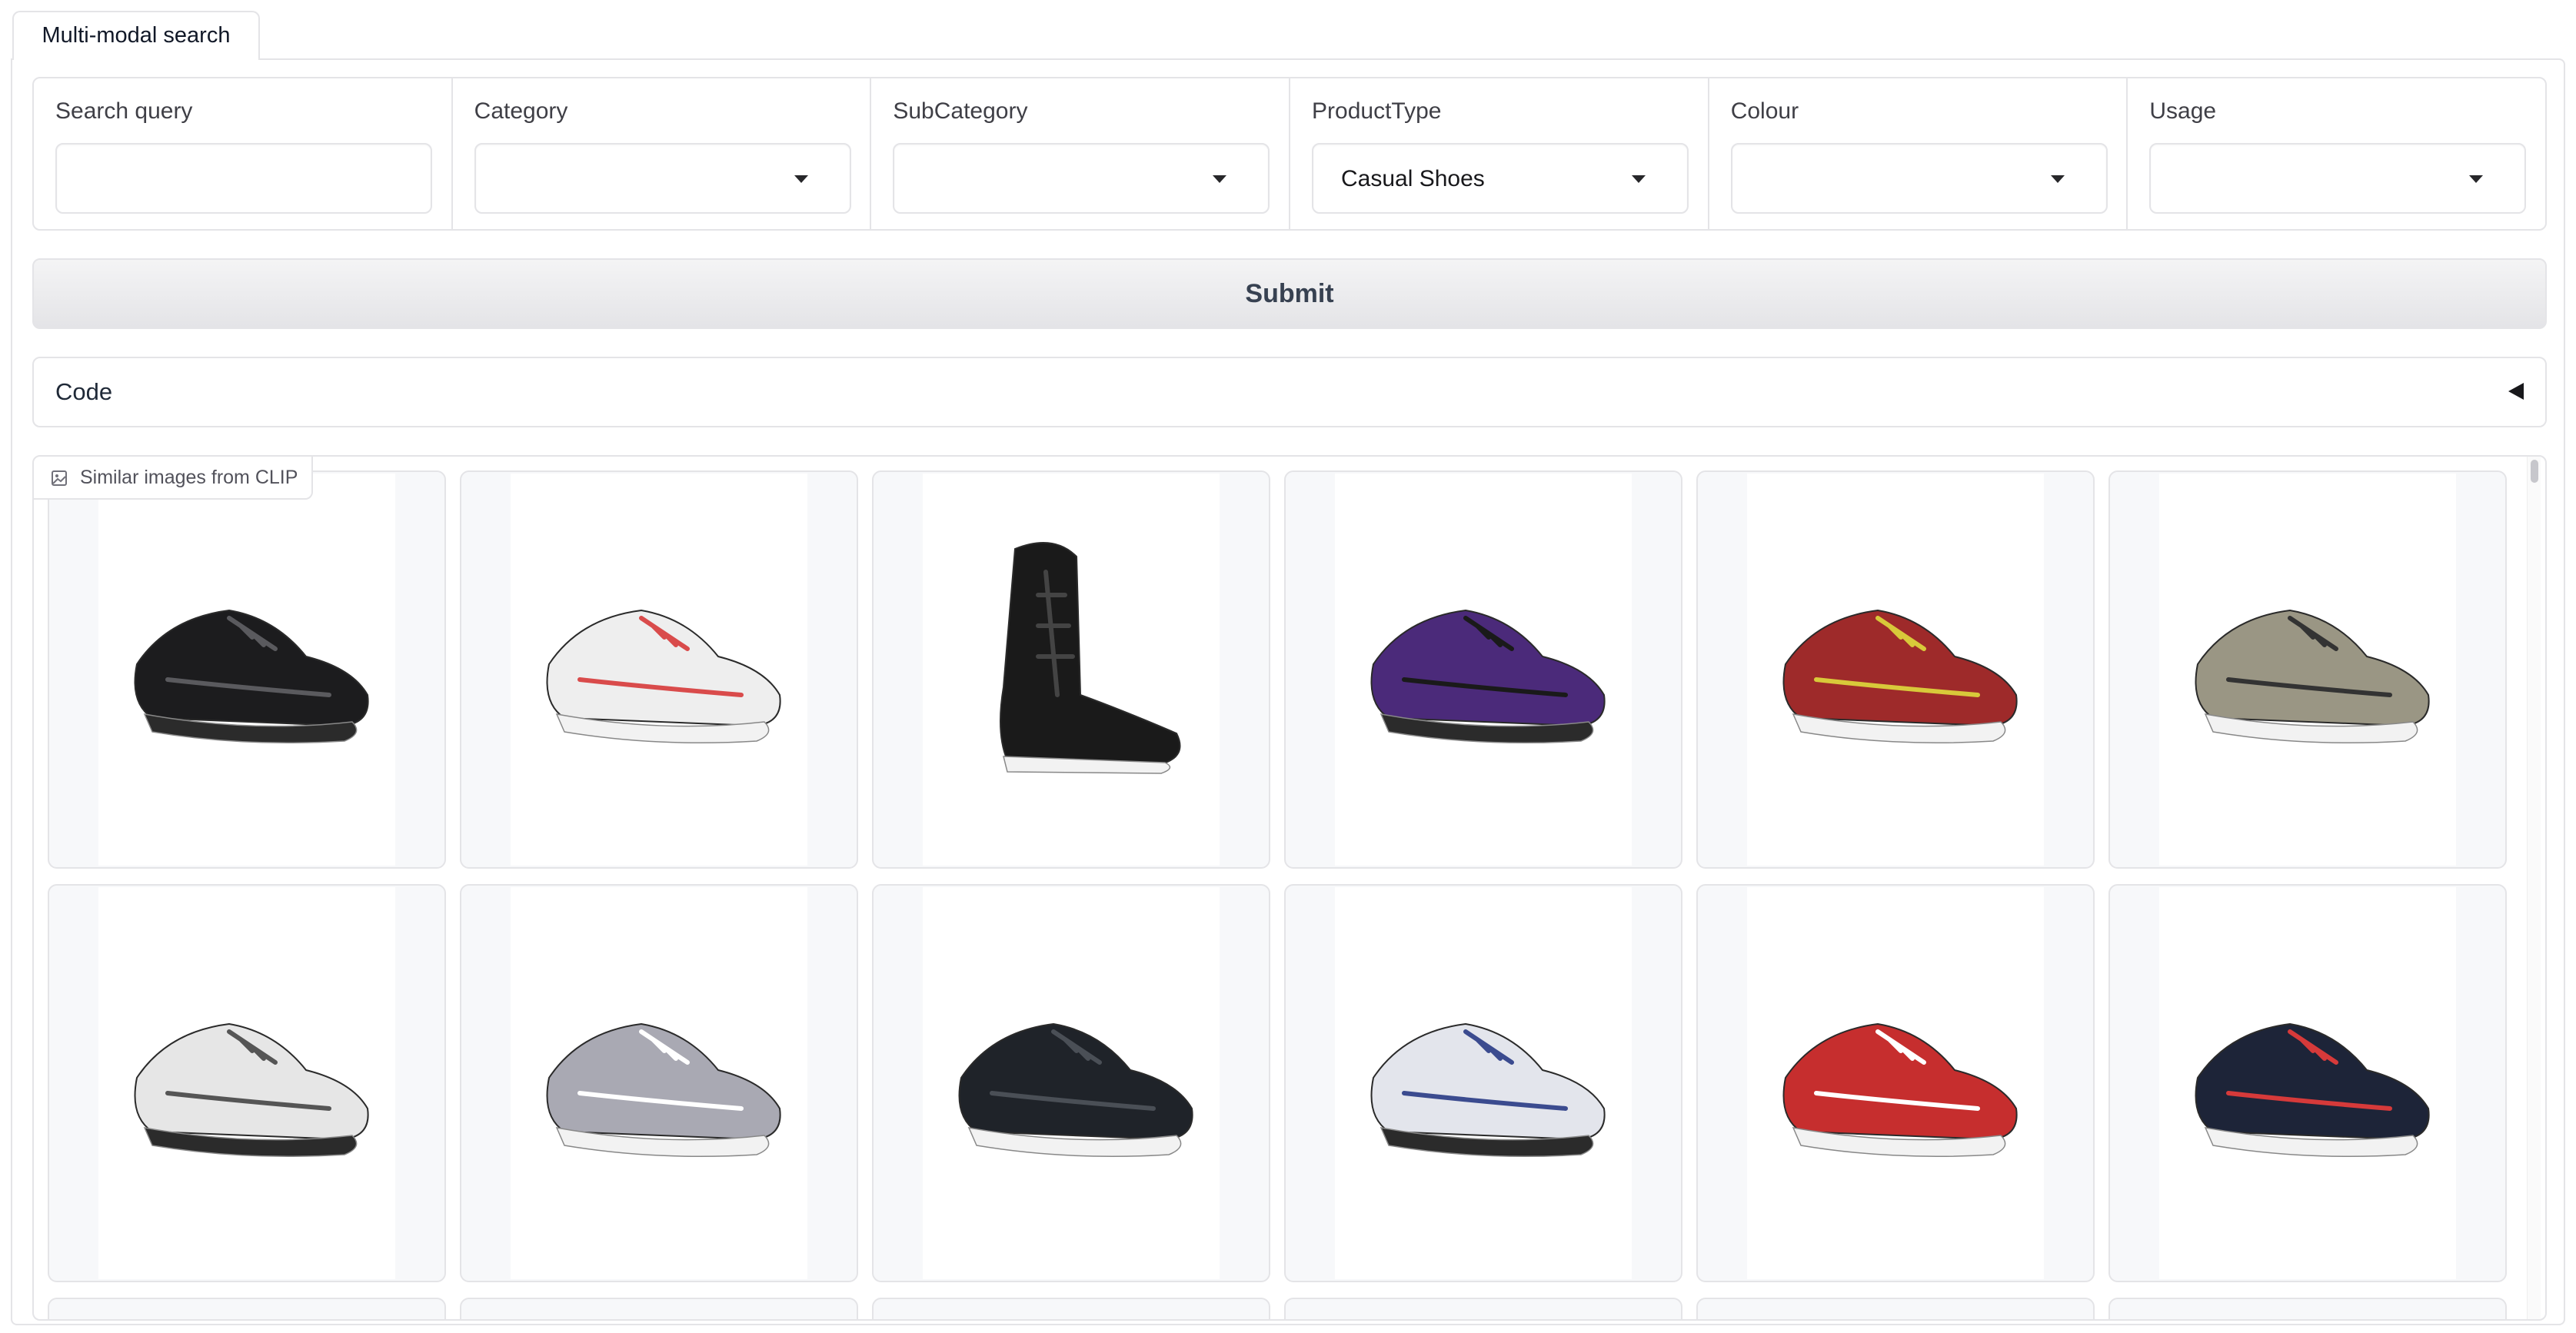 The height and width of the screenshot is (1333, 2576). I want to click on white-blue-sneaker-icon, so click(1488, 1090).